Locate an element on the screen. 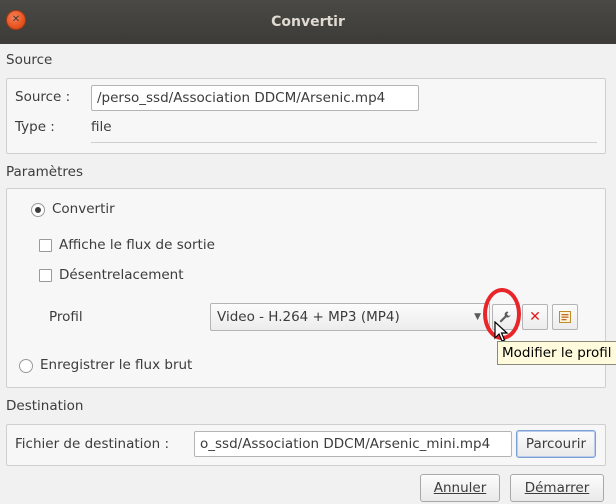 This screenshot has height=504, width=616. start-label: Démarrer is located at coordinates (557, 488).